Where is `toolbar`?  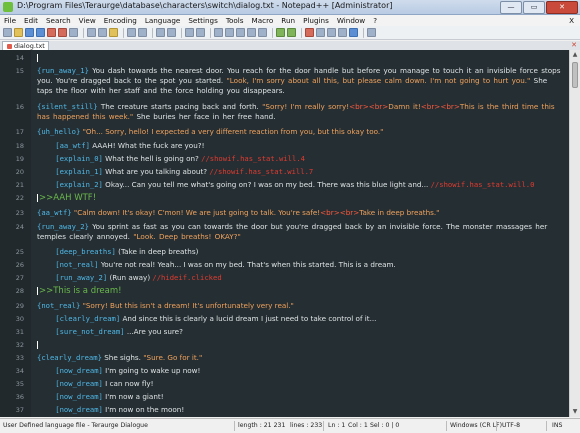
toolbar is located at coordinates (290, 33).